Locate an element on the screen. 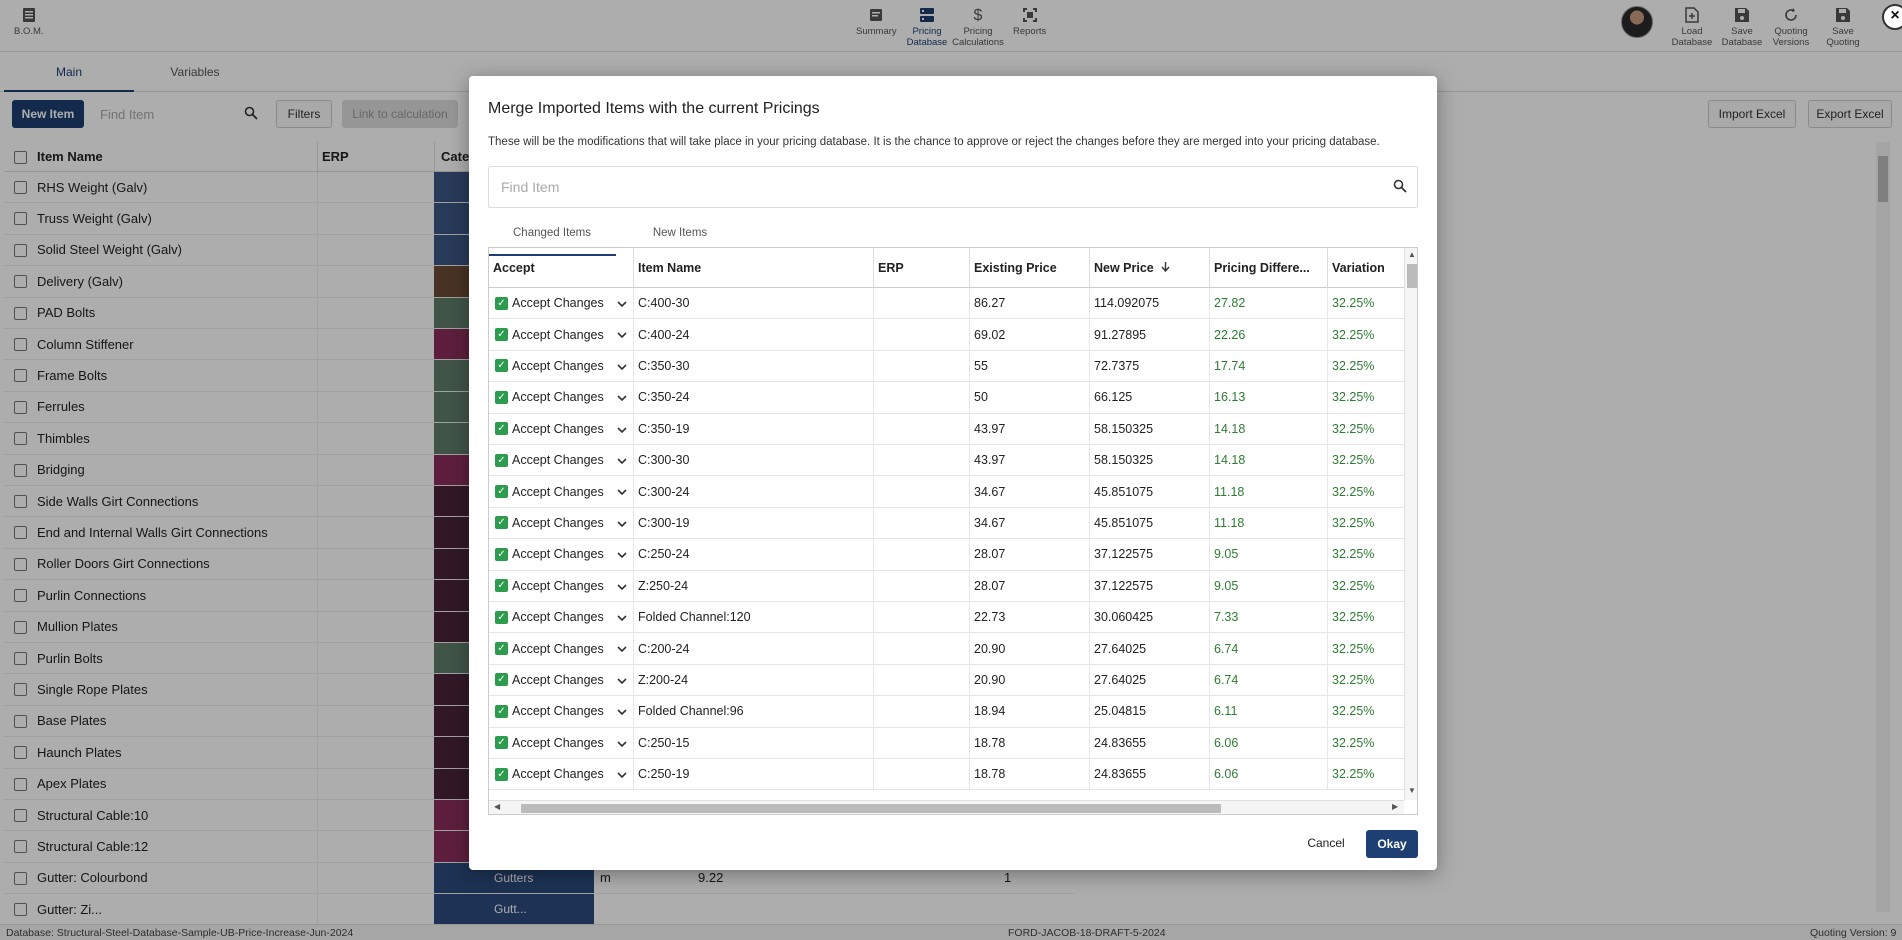 The height and width of the screenshot is (940, 1902). dialog-search-field: Find Item is located at coordinates (953, 187).